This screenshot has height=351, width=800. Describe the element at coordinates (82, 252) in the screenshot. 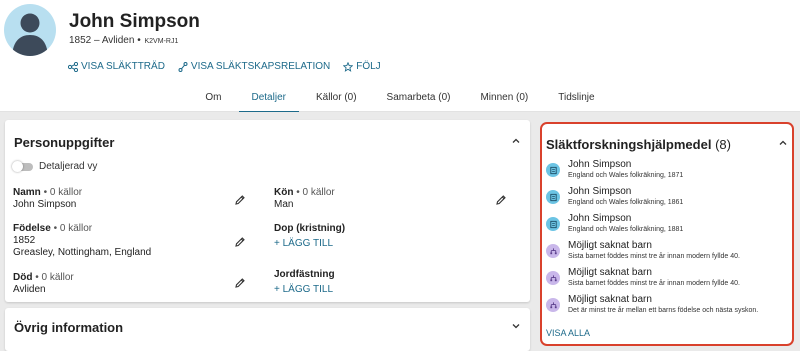

I see `birth-place: Greasley, Nottingham, England` at that location.